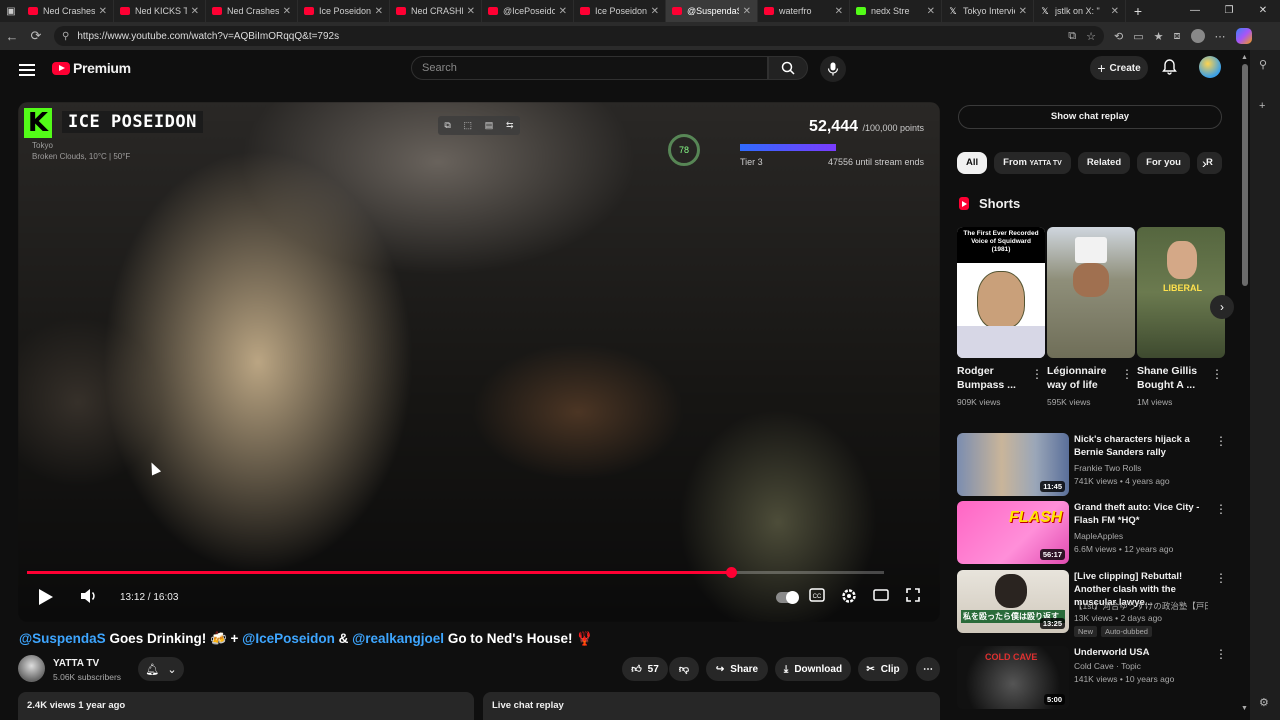 This screenshot has width=1280, height=720. What do you see at coordinates (489, 125) in the screenshot?
I see `copy-text-icon: ▤` at bounding box center [489, 125].